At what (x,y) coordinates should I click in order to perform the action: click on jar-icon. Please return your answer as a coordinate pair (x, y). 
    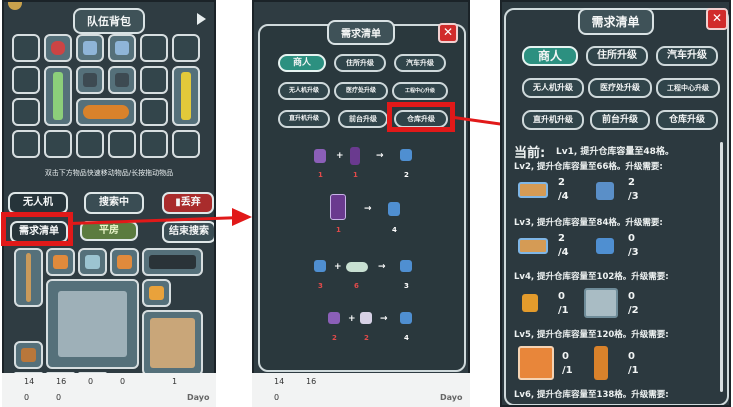
    Looking at the image, I should click on (90, 48).